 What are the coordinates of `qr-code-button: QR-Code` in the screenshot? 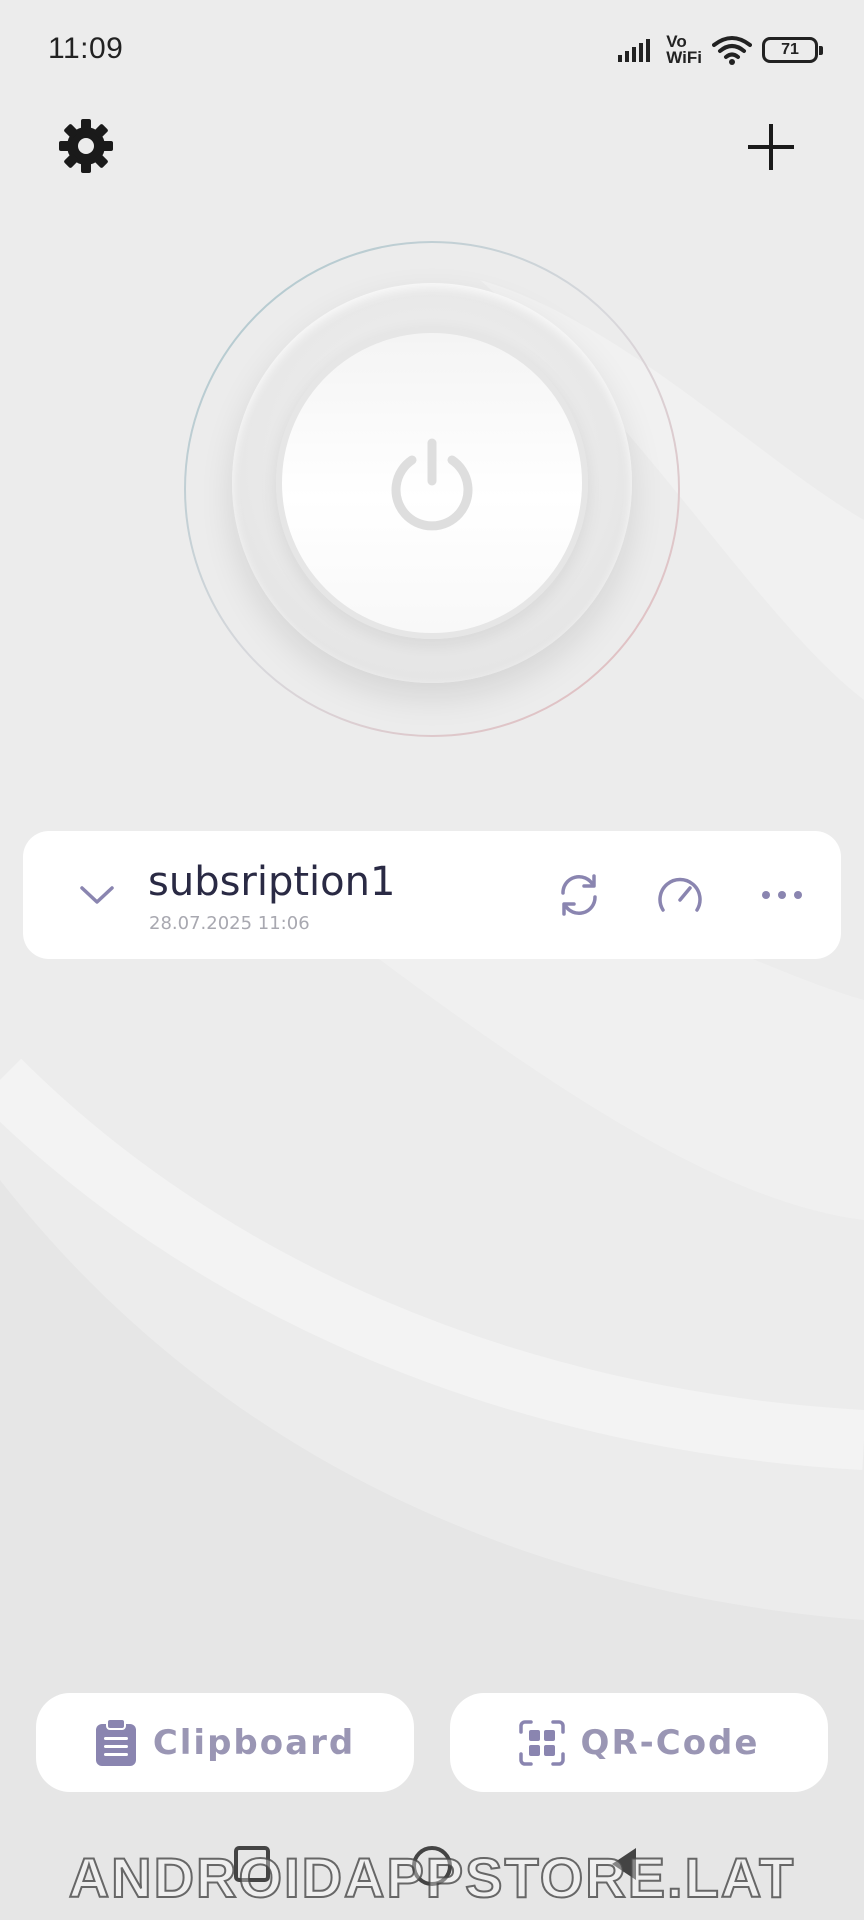 It's located at (639, 1742).